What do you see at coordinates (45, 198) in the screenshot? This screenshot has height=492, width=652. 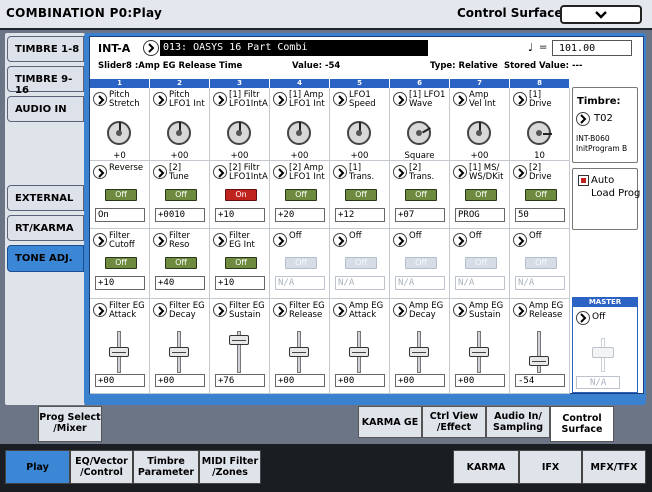 I see `tab-external: EXTERNAL` at bounding box center [45, 198].